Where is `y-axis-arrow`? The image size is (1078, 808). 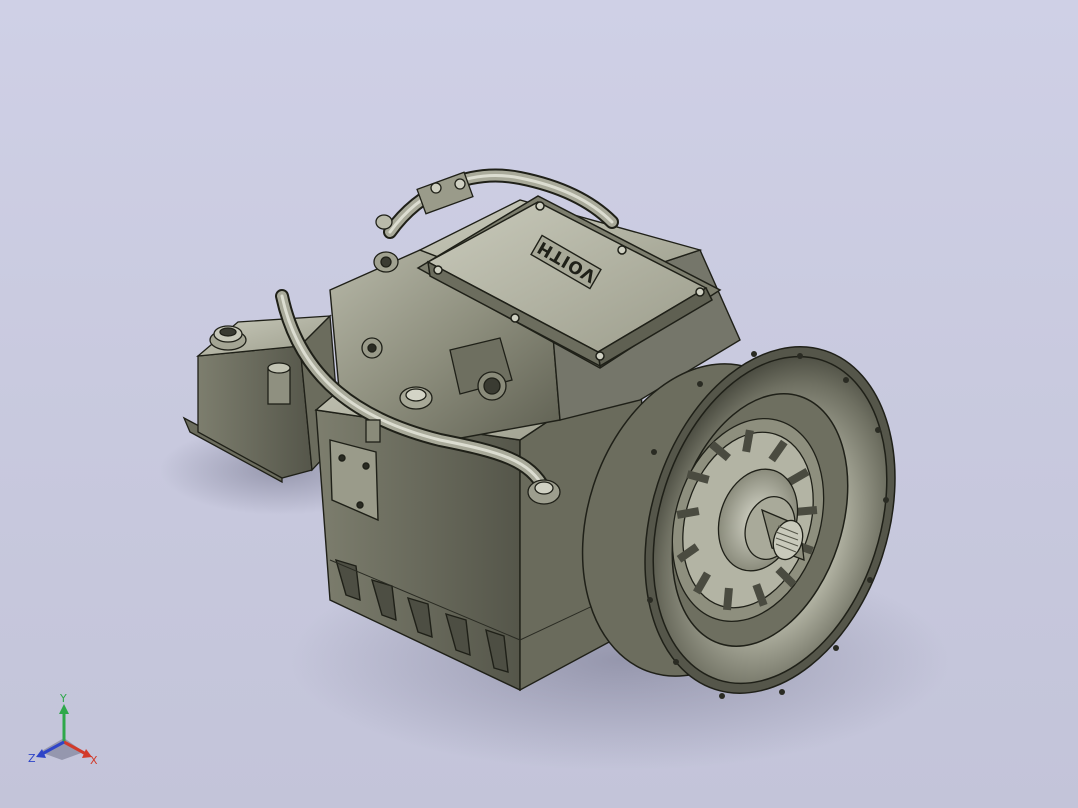 y-axis-arrow is located at coordinates (64, 709).